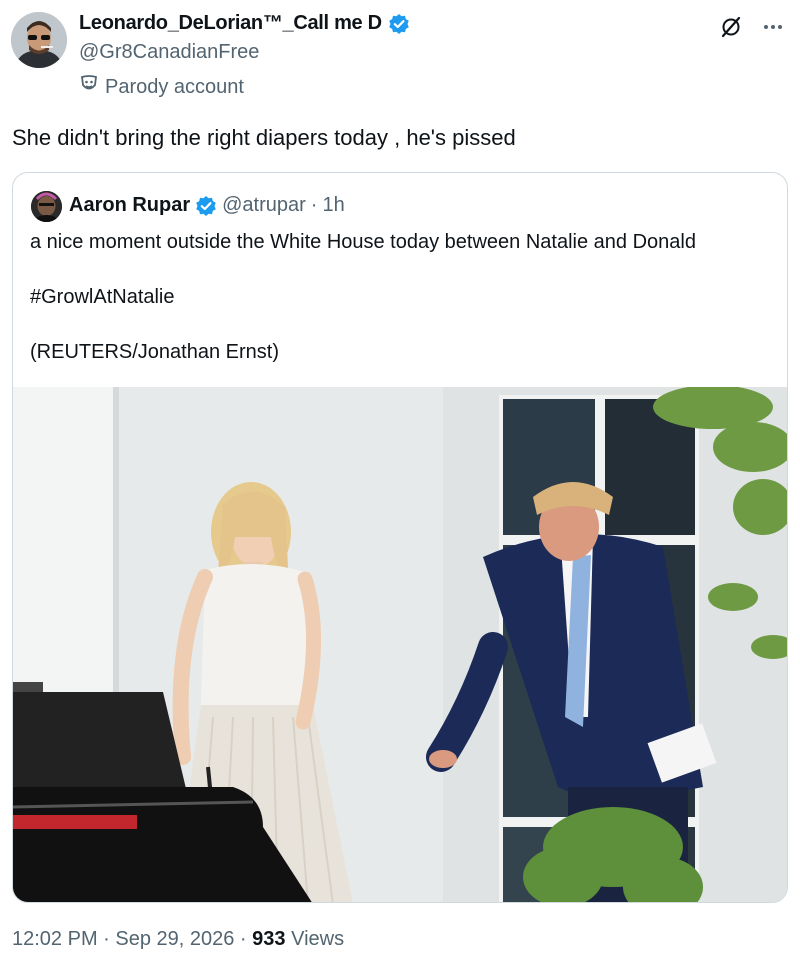 The height and width of the screenshot is (960, 800). Describe the element at coordinates (315, 939) in the screenshot. I see `views-label: Views` at that location.